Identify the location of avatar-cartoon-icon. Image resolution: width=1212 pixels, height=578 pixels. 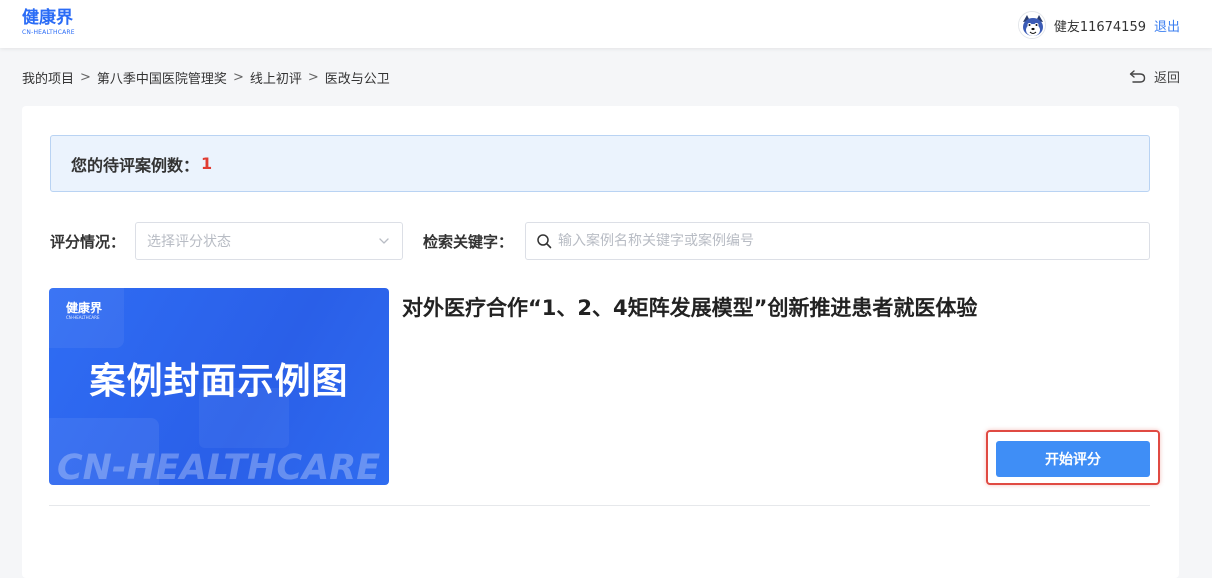
(1031, 25).